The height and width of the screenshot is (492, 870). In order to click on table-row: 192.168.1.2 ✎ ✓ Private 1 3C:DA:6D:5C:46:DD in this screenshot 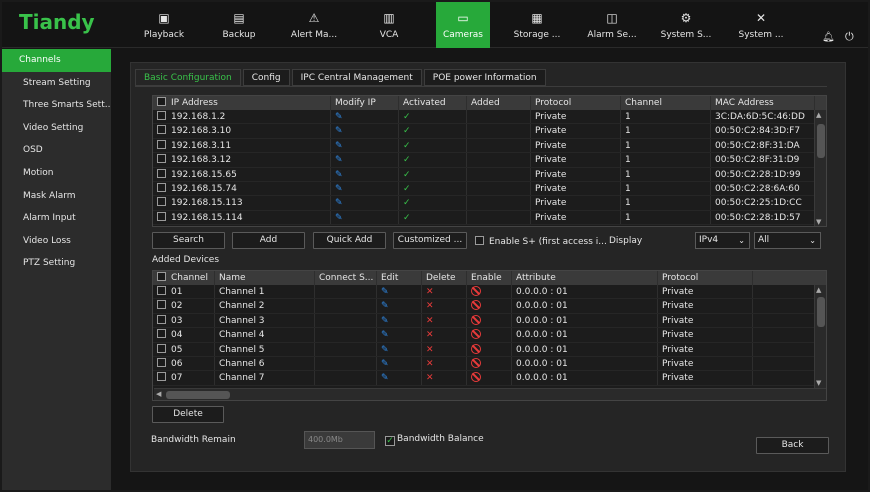, I will do `click(489, 117)`.